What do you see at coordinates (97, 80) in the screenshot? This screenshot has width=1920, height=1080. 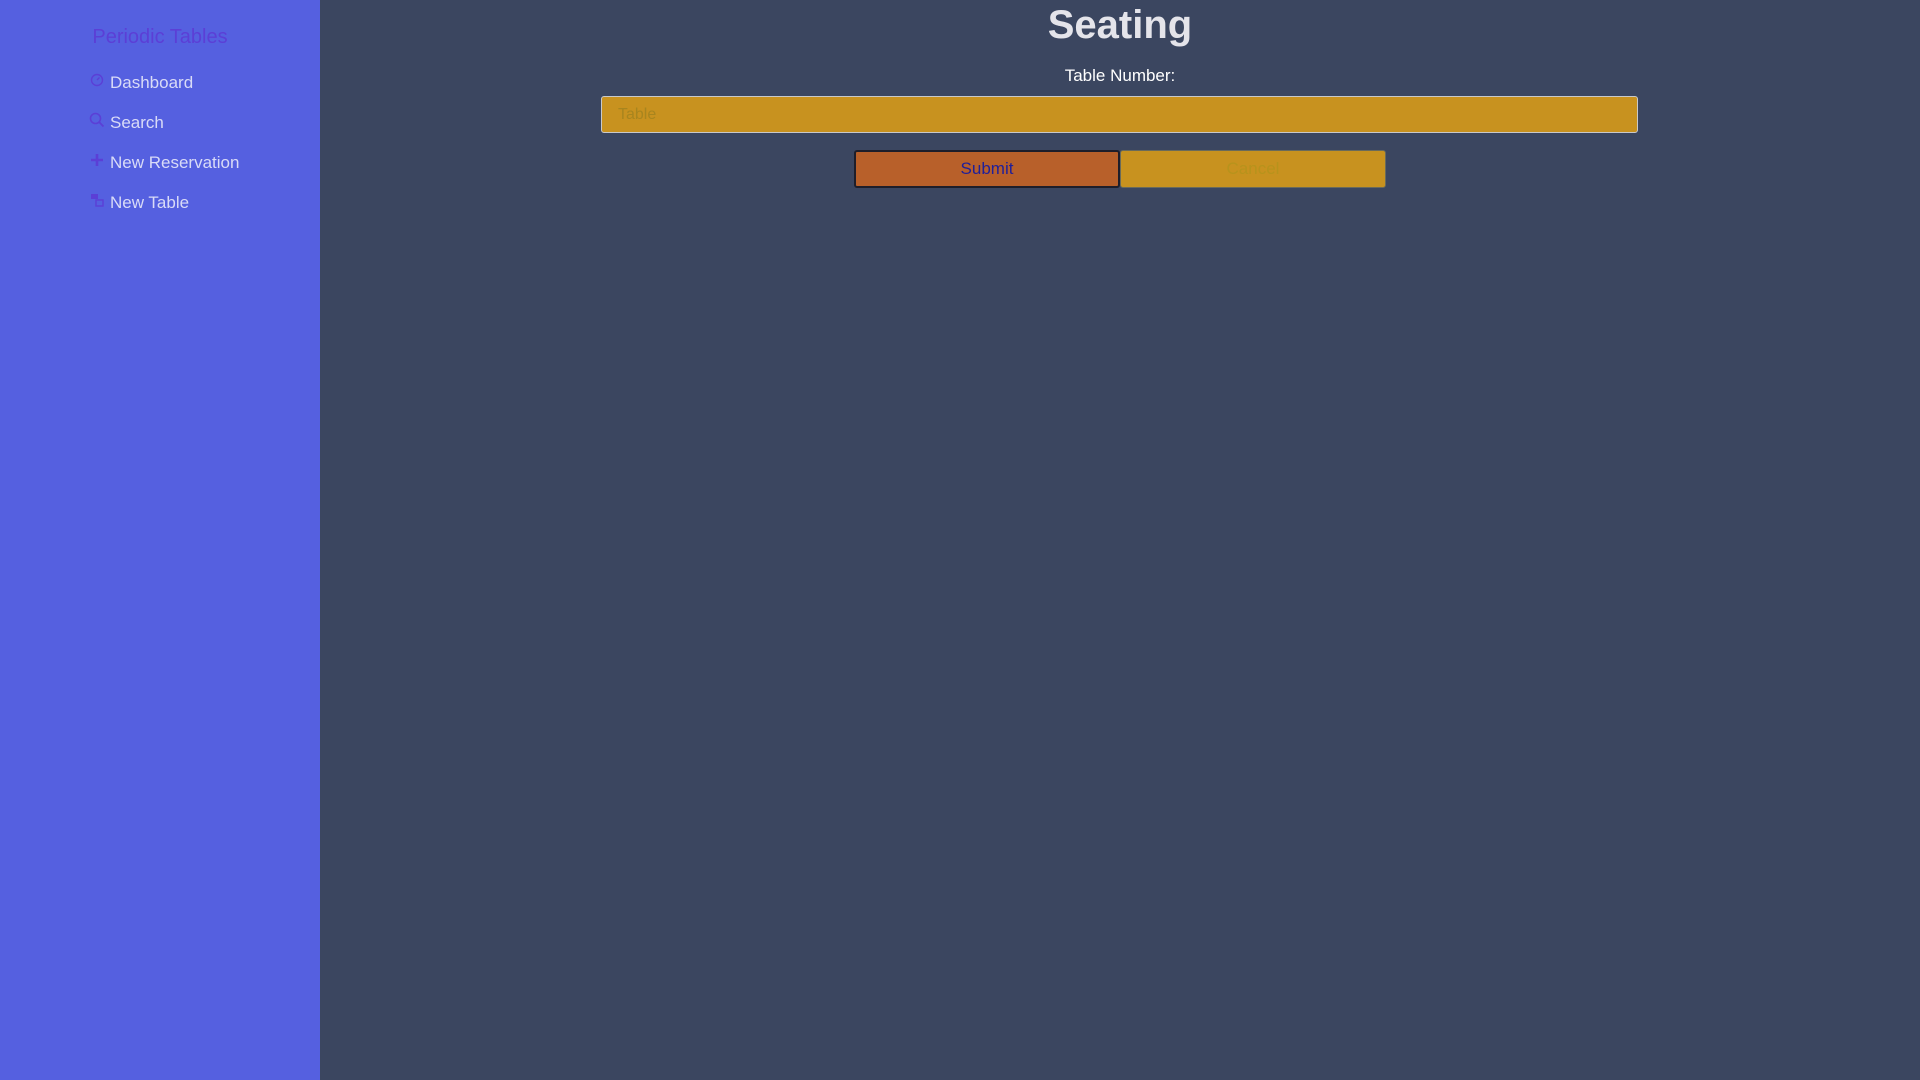 I see `dashboard-icon` at bounding box center [97, 80].